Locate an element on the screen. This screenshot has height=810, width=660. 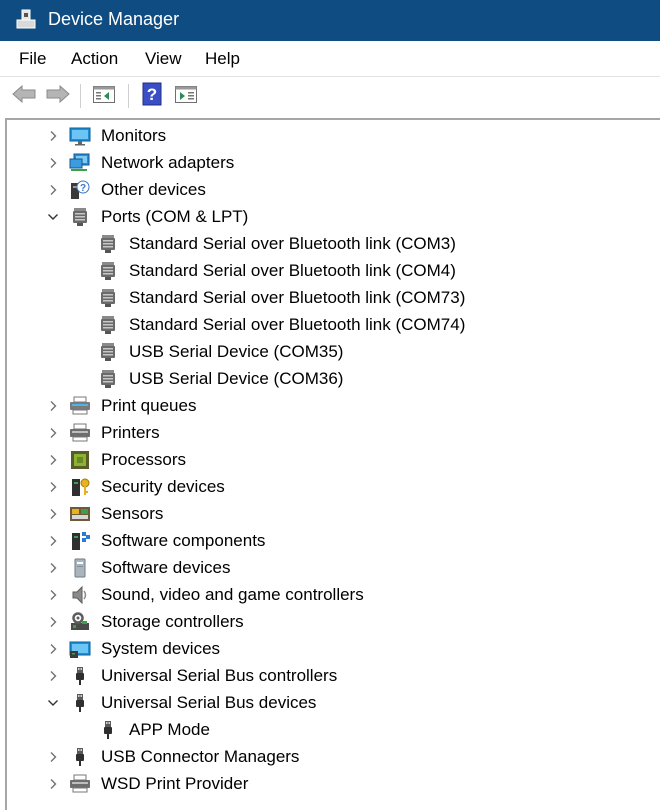
tree-item-label: USB Serial Device (COM35) is located at coordinates (236, 351).